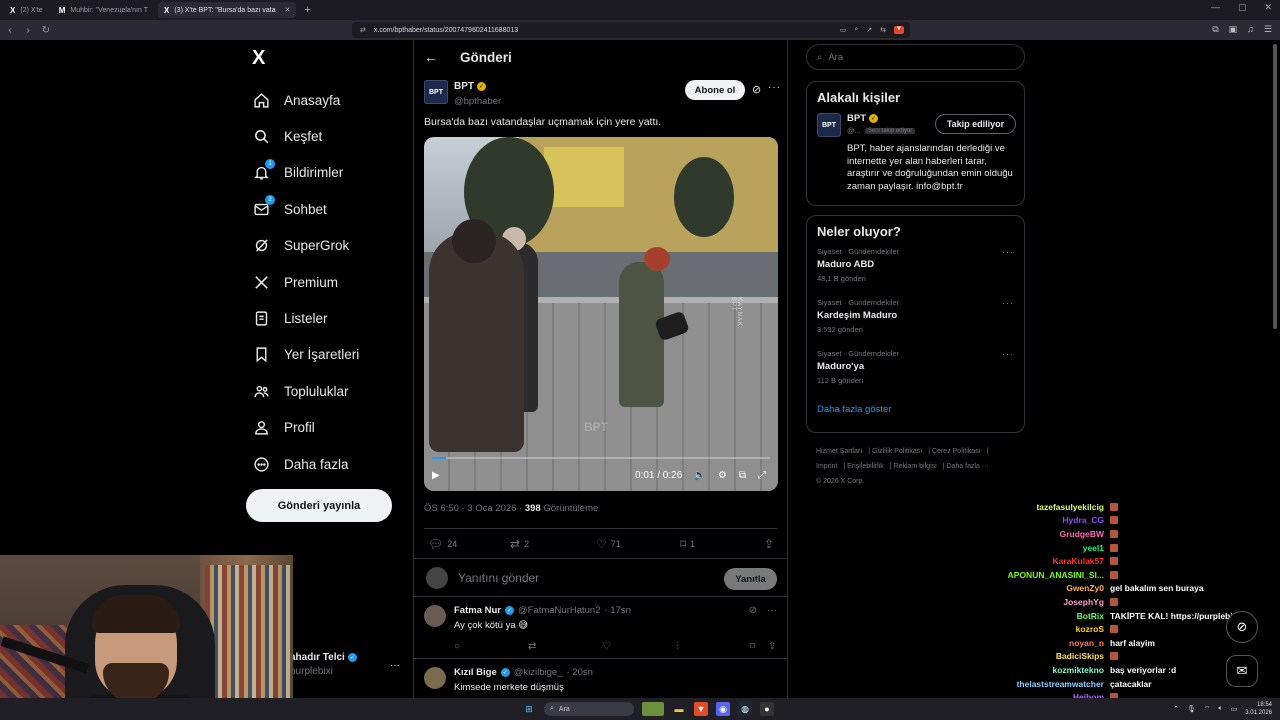  I want to click on forward-arrow-icon: ›, so click(28, 30).